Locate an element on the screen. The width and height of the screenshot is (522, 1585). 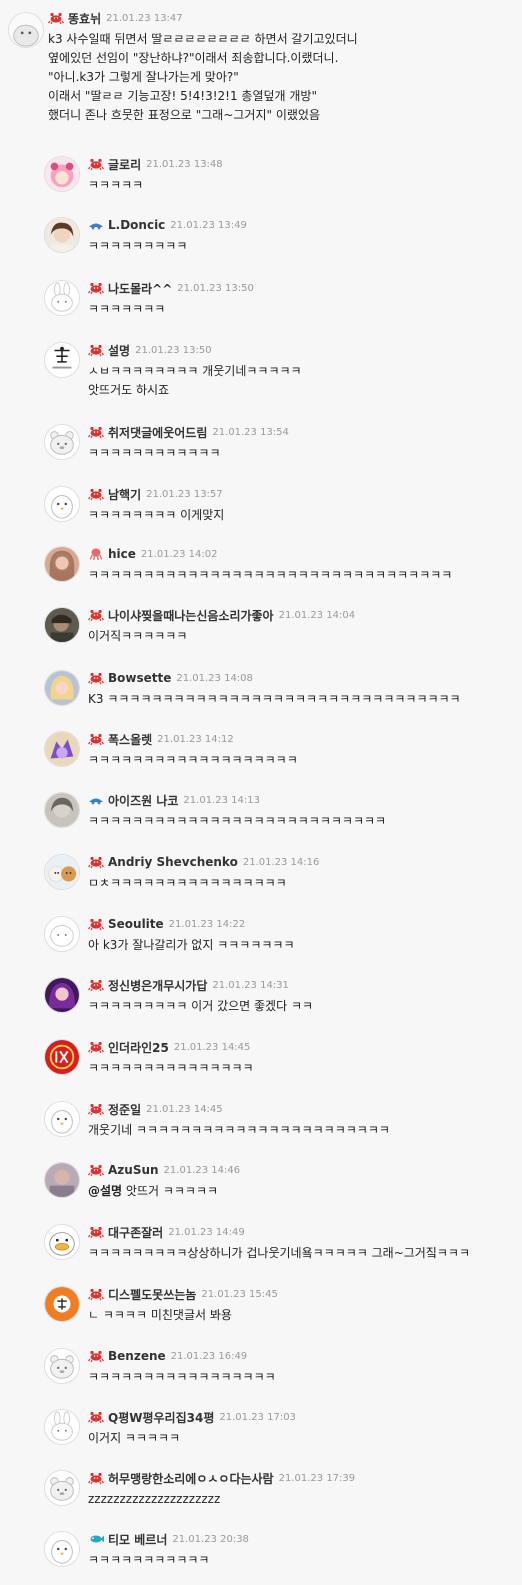
mention-link: @설명 is located at coordinates (105, 1191).